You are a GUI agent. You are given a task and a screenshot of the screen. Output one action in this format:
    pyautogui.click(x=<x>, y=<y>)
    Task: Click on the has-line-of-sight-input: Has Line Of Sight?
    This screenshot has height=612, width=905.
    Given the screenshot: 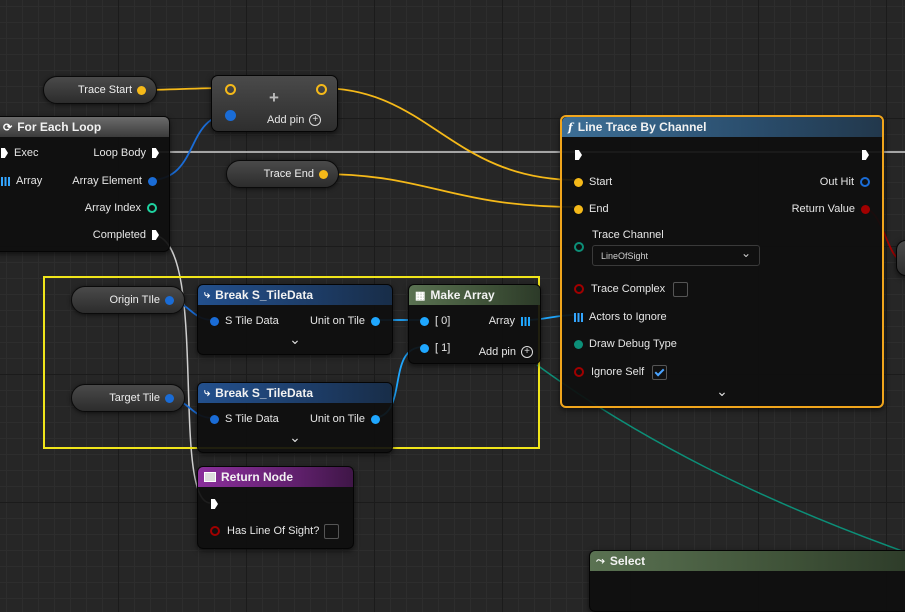 What is the action you would take?
    pyautogui.click(x=275, y=531)
    